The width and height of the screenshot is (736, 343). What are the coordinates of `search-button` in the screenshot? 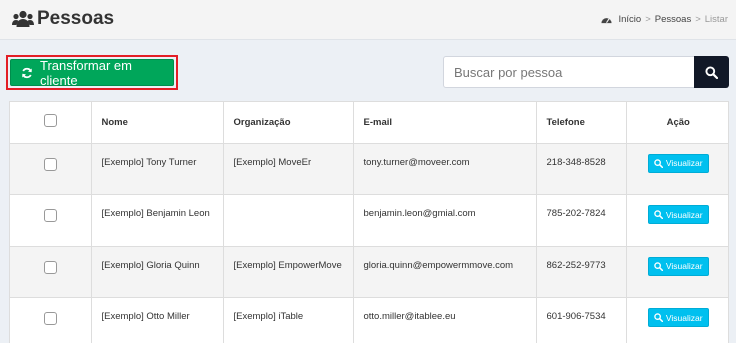 It's located at (711, 72).